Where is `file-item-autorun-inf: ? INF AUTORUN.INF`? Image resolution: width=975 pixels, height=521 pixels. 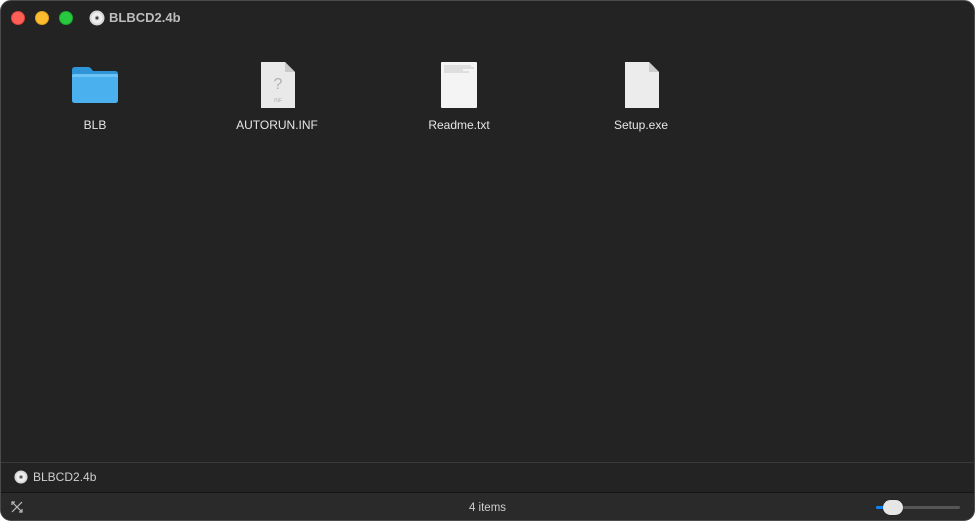 file-item-autorun-inf: ? INF AUTORUN.INF is located at coordinates (277, 99).